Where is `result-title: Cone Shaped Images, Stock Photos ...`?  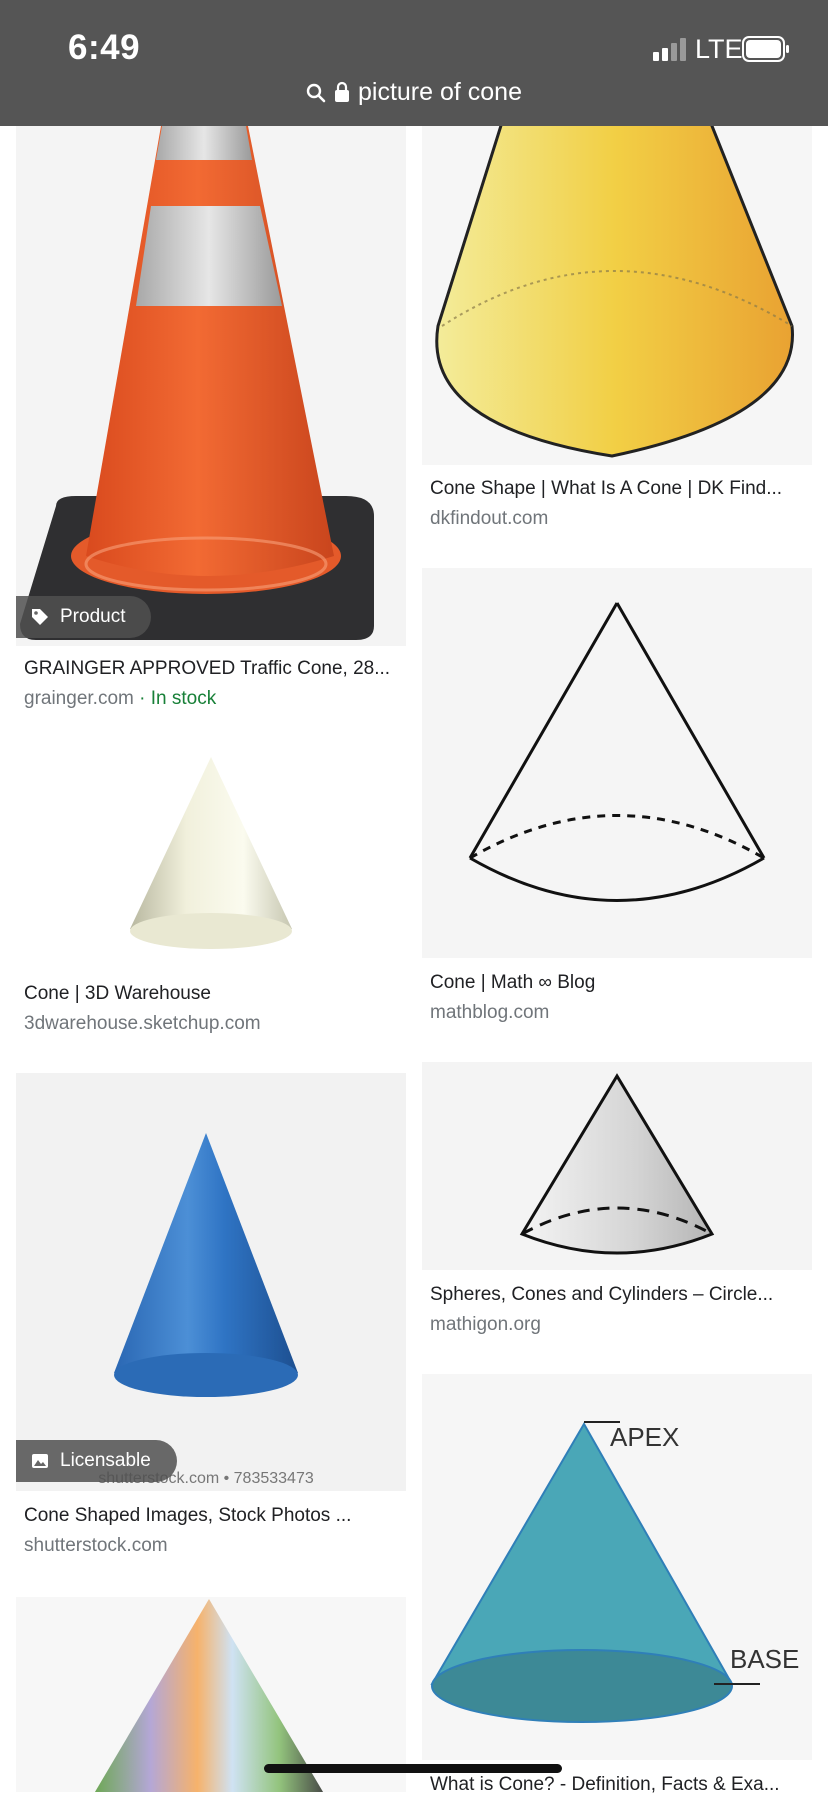
result-title: Cone Shaped Images, Stock Photos ... is located at coordinates (211, 1516).